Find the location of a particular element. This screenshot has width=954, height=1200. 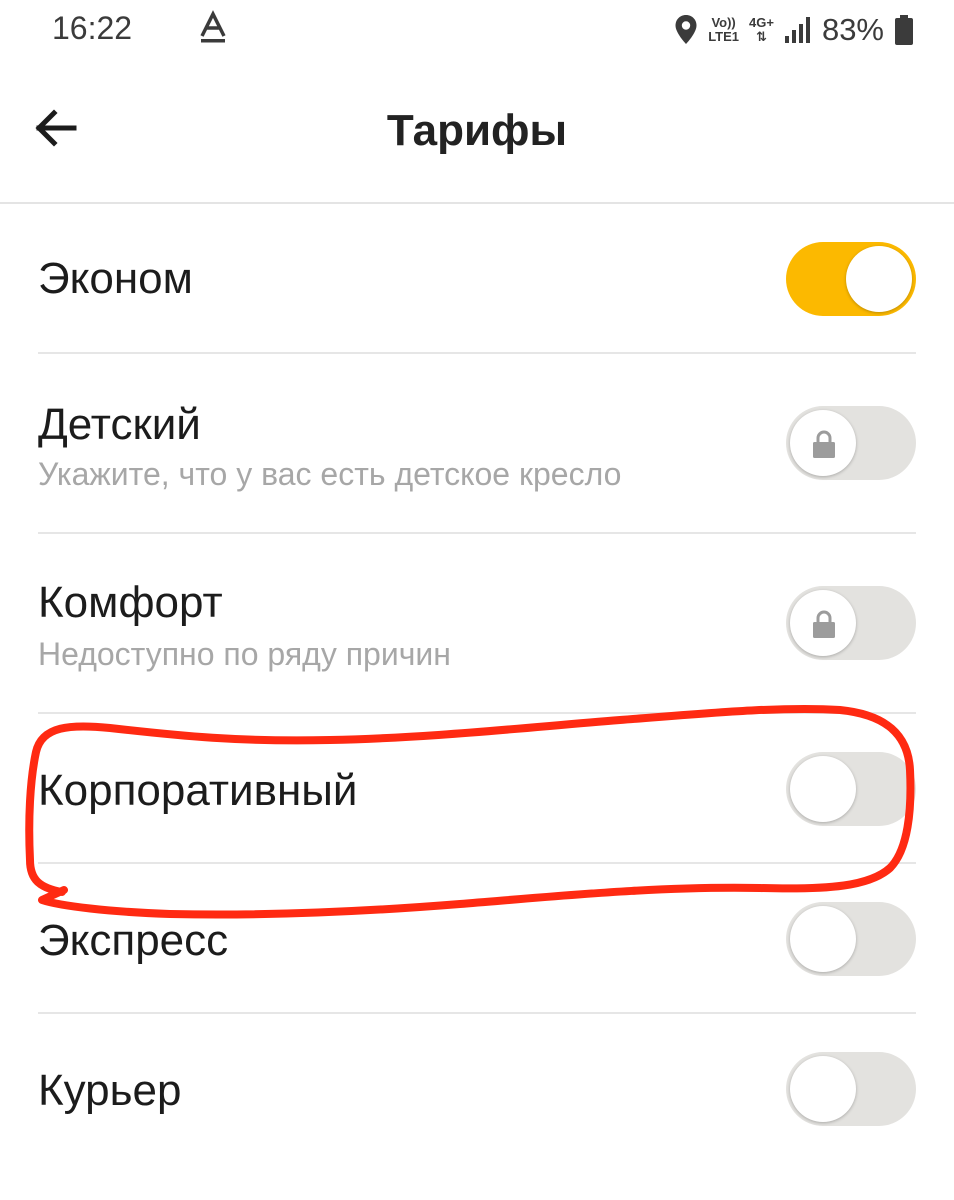

location-pin-icon is located at coordinates (686, 29).